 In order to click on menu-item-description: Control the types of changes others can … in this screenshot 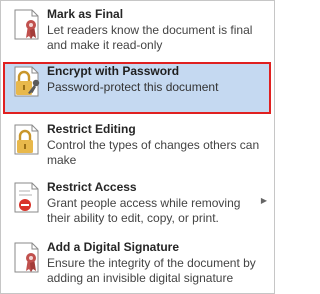, I will do `click(153, 152)`.